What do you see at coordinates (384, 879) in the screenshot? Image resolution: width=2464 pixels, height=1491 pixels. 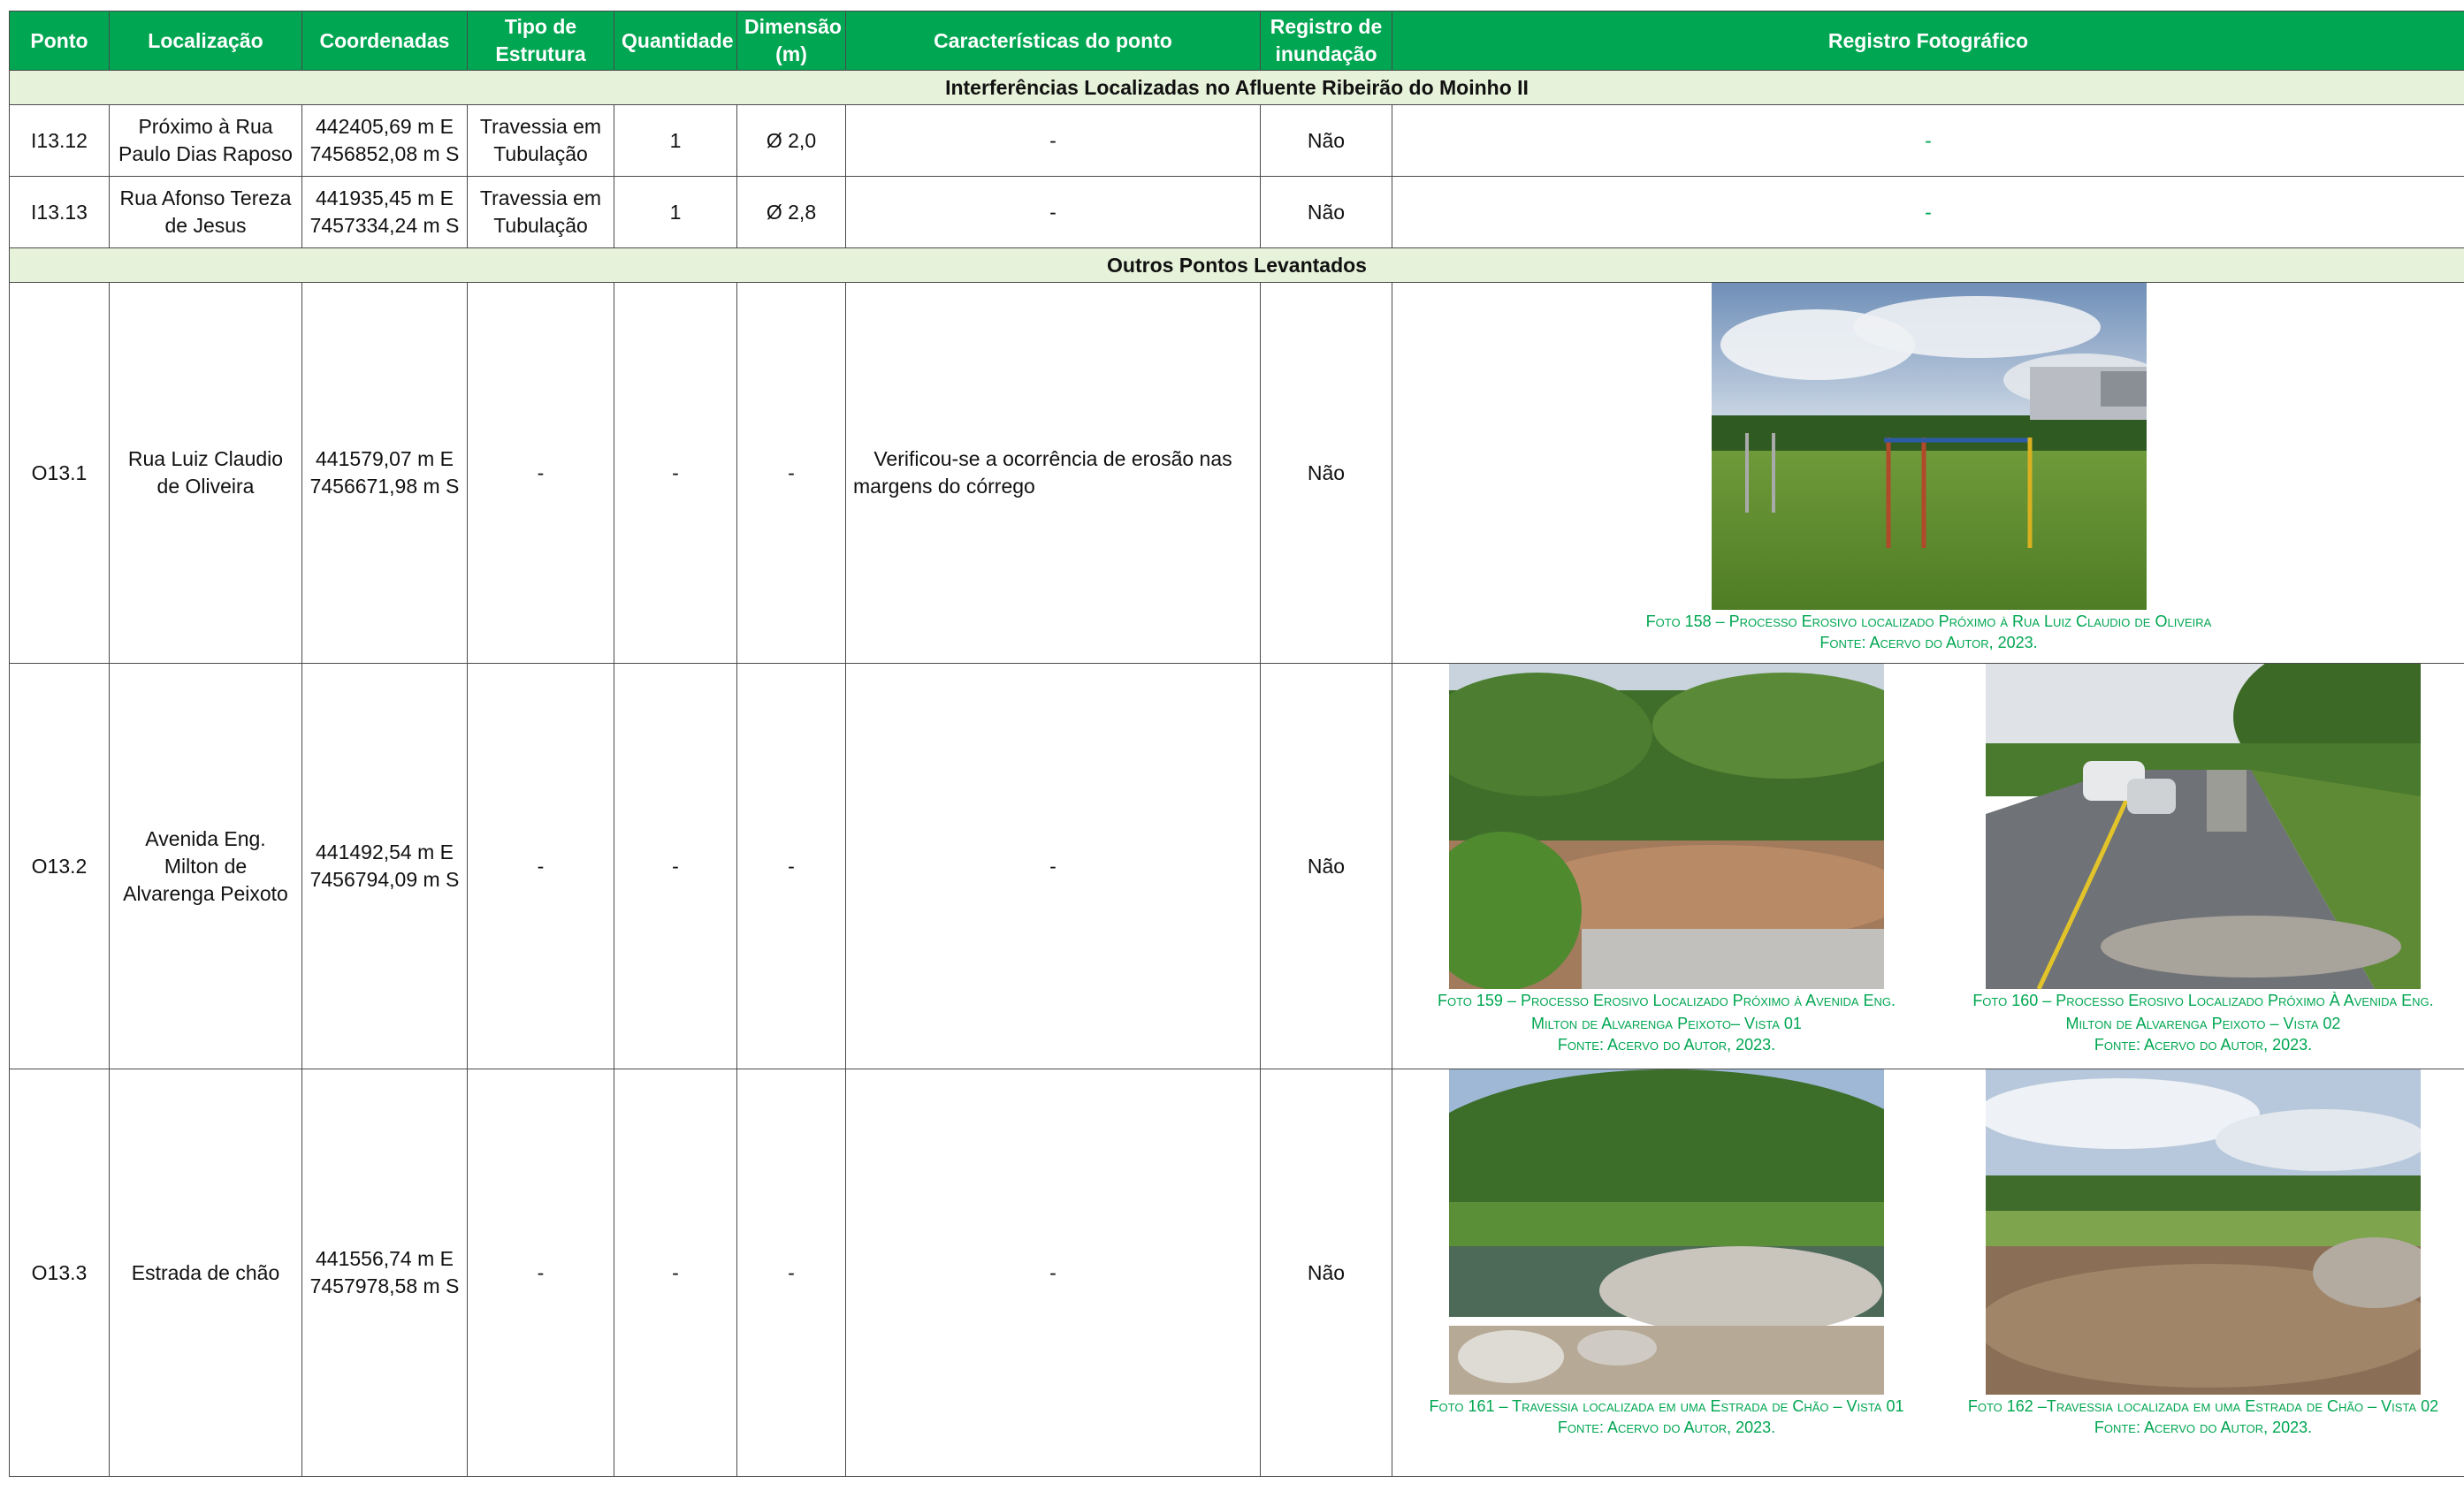 I see `coord-s: 7456794,09 m S` at bounding box center [384, 879].